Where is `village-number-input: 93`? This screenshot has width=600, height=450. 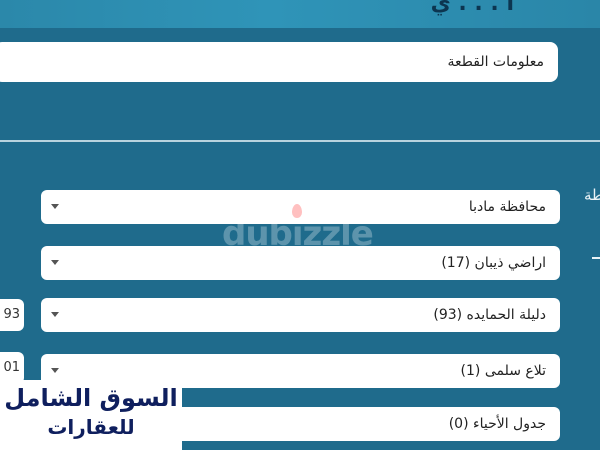 village-number-input: 93 is located at coordinates (12, 315).